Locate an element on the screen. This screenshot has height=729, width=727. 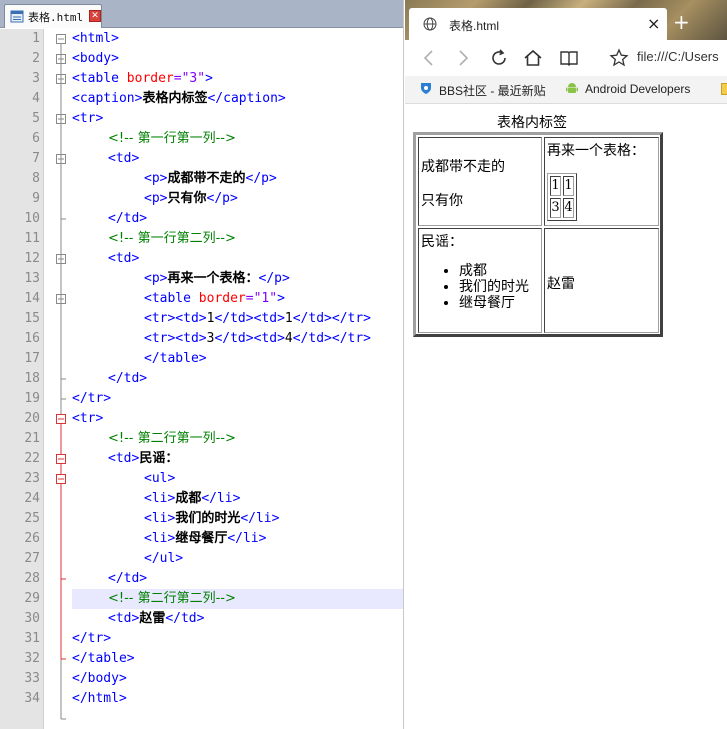
line-number: 11 is located at coordinates (32, 238).